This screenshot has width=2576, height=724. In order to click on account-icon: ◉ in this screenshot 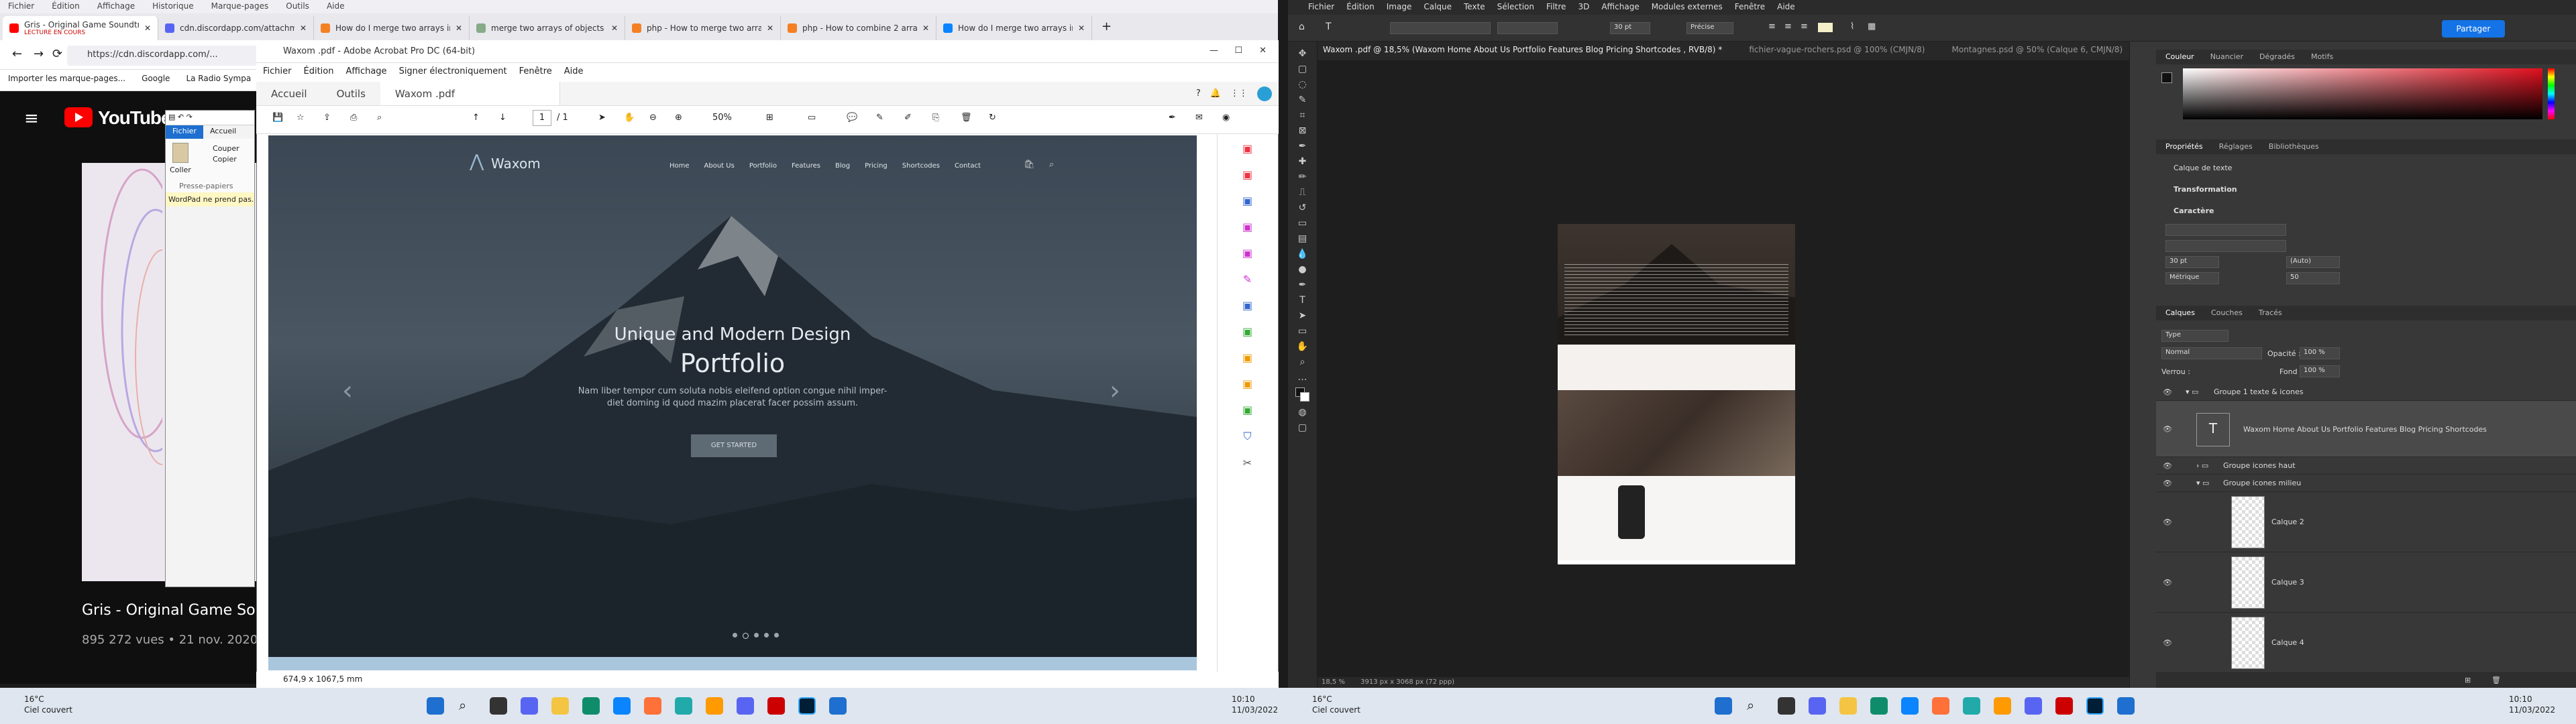, I will do `click(1226, 118)`.